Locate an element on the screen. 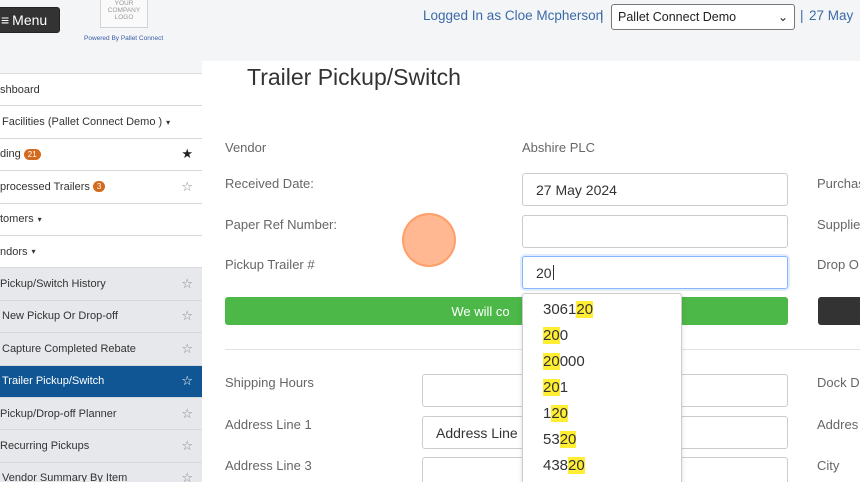 The height and width of the screenshot is (482, 860). info-banner-text: We will co is located at coordinates (480, 311).